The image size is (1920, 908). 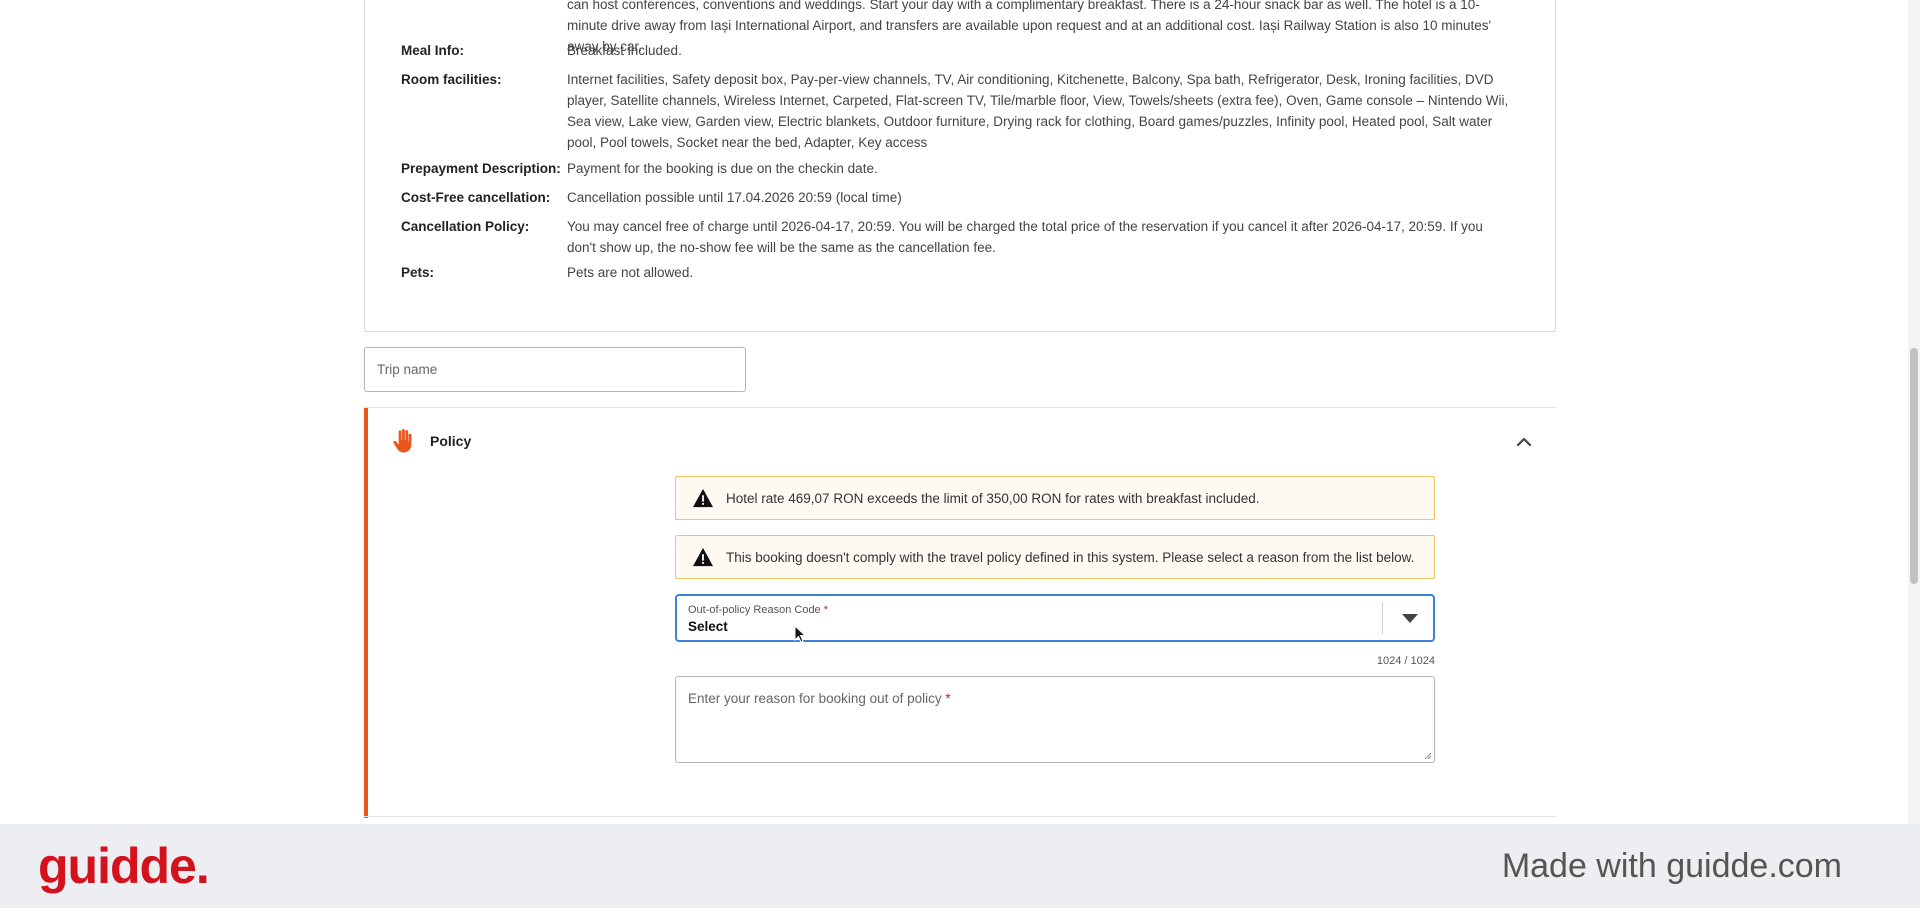 What do you see at coordinates (432, 50) in the screenshot?
I see `detail-label: Meal Info:` at bounding box center [432, 50].